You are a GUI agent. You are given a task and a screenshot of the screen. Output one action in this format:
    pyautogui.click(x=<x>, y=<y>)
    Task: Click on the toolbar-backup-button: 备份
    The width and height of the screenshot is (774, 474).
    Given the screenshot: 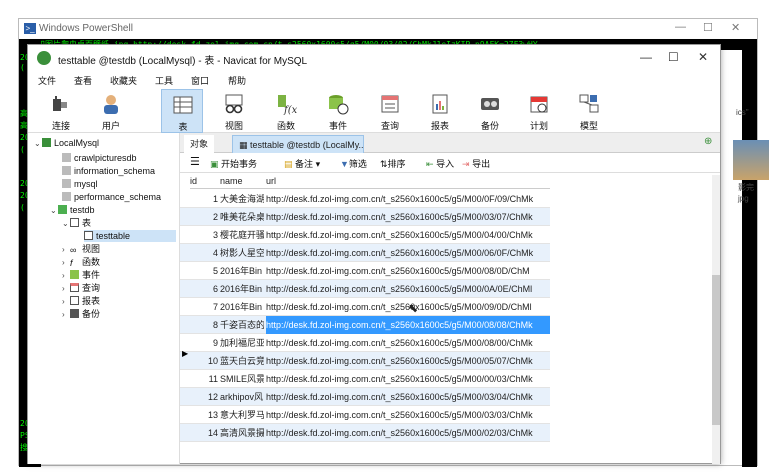 What is the action you would take?
    pyautogui.click(x=490, y=111)
    